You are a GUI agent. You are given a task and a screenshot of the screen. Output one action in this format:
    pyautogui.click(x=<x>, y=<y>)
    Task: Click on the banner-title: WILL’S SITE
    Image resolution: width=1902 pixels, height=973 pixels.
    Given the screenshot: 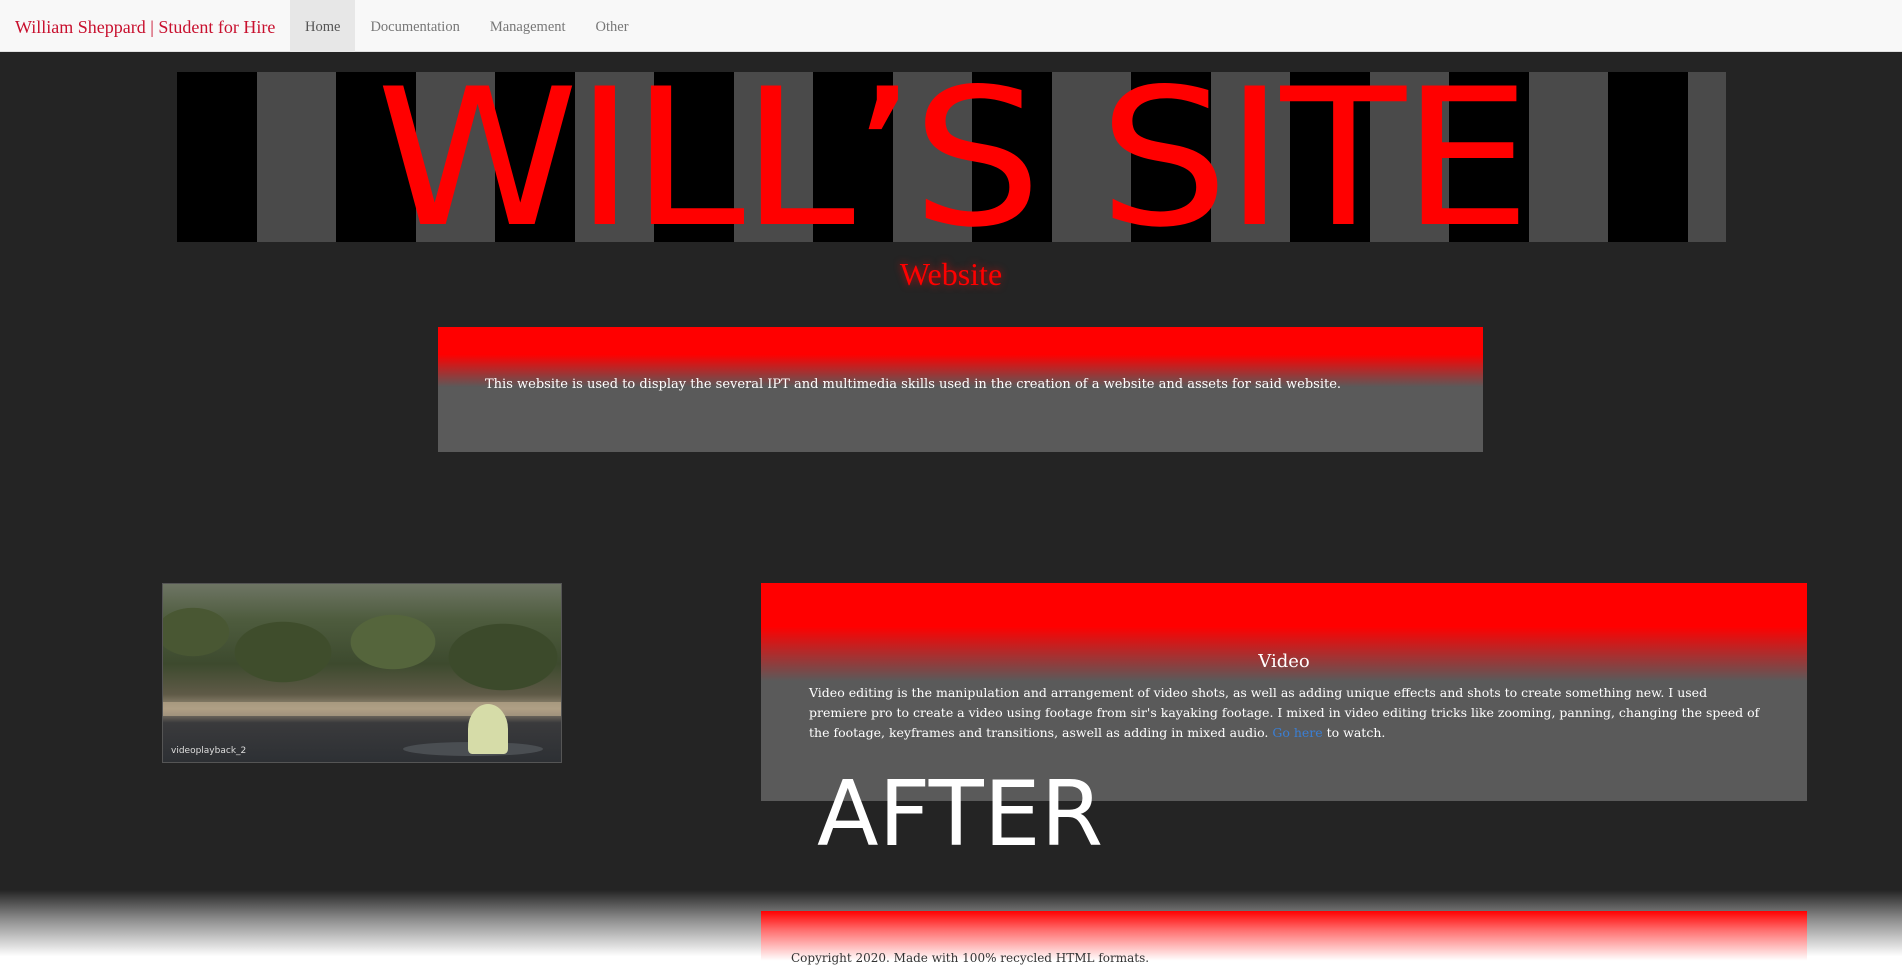 What is the action you would take?
    pyautogui.click(x=953, y=157)
    